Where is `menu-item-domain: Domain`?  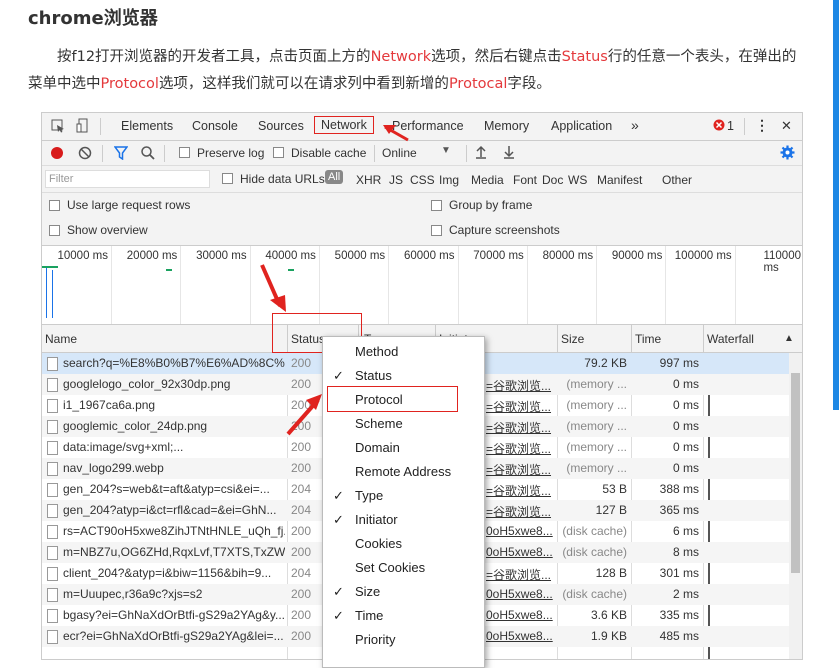
menu-item-domain: Domain is located at coordinates (377, 447).